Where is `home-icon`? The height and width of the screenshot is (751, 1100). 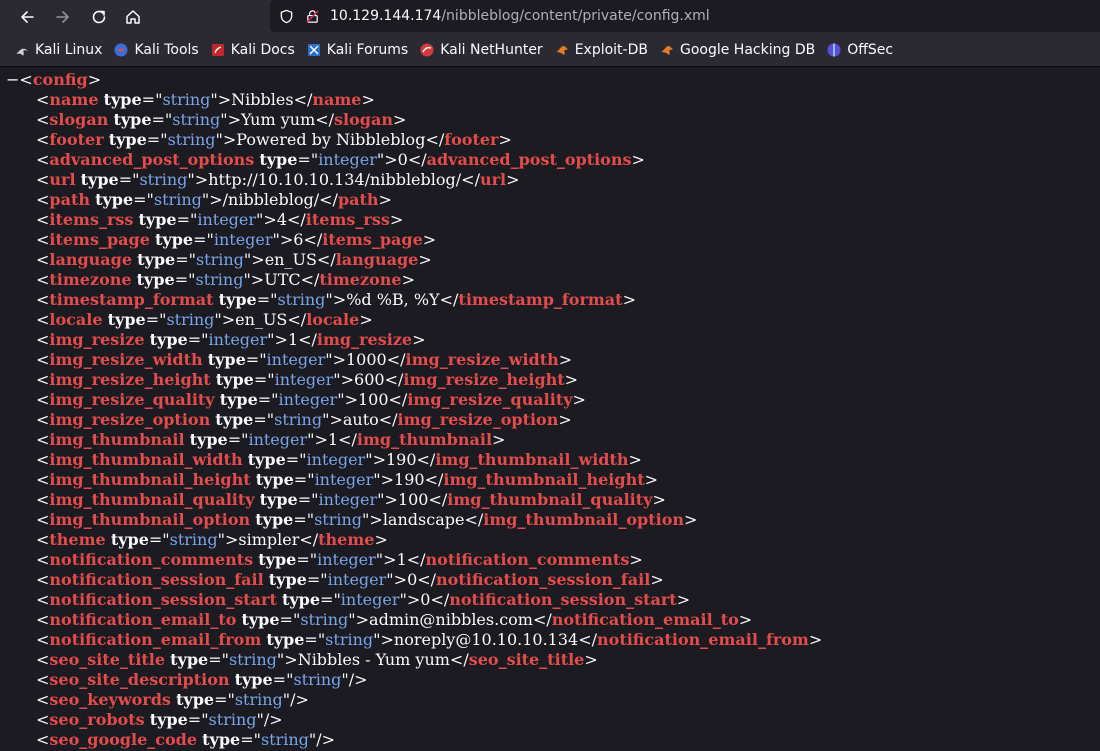 home-icon is located at coordinates (133, 17).